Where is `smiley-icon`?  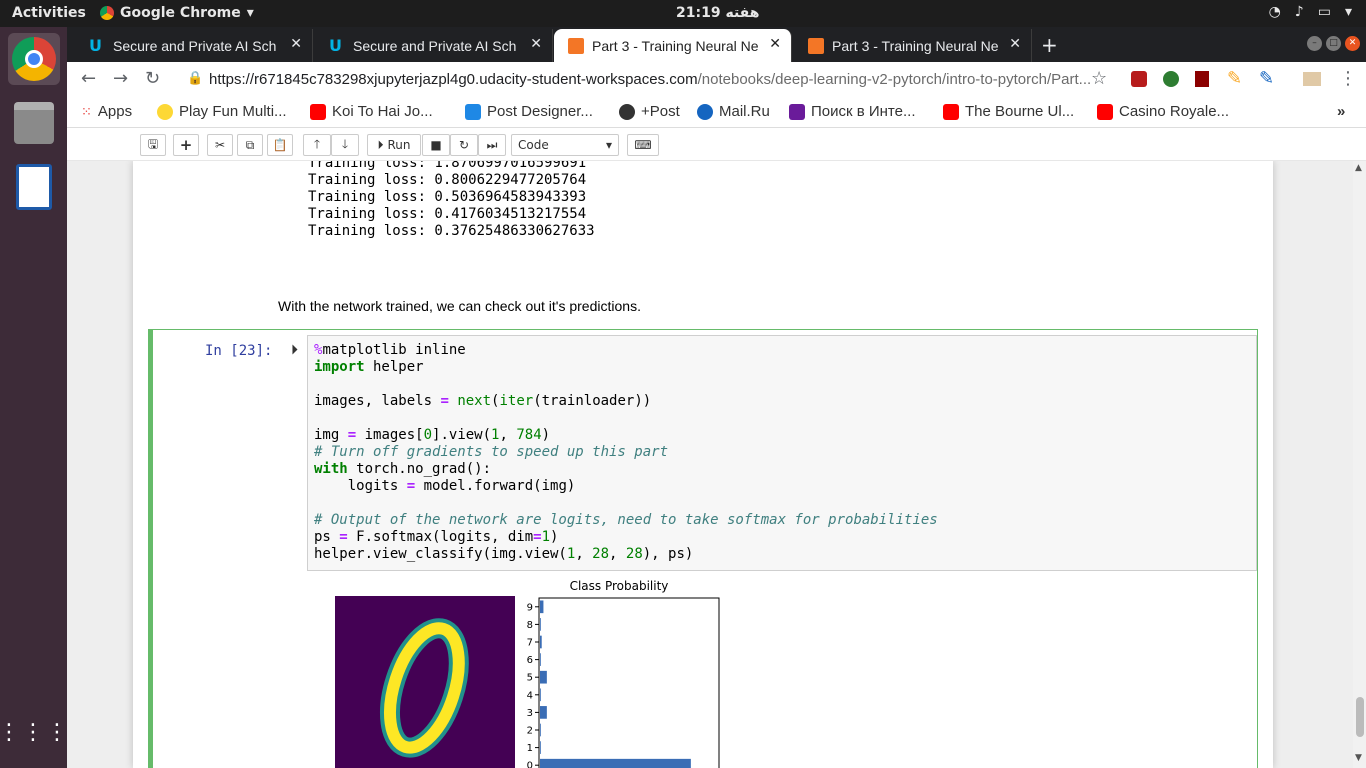
smiley-icon is located at coordinates (165, 111).